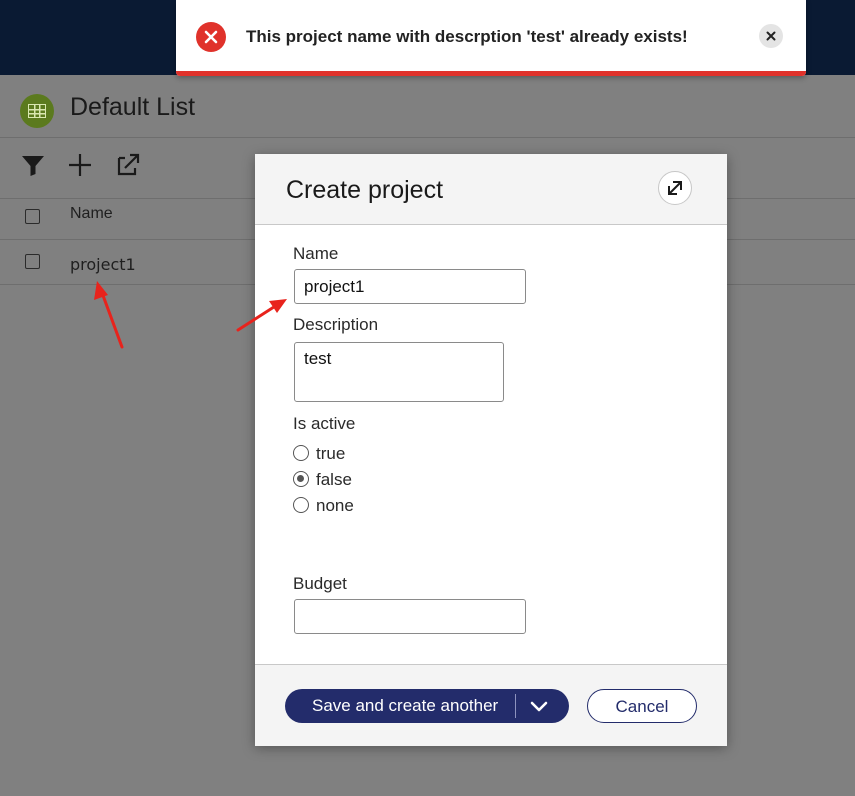 This screenshot has width=855, height=796. Describe the element at coordinates (91, 214) in the screenshot. I see `column-header-name: Name` at that location.